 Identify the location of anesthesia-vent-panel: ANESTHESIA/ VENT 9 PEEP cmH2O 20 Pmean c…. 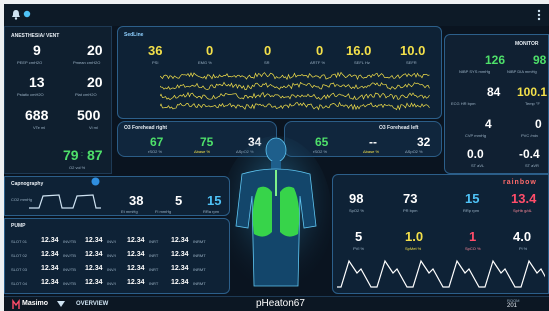
(58, 100).